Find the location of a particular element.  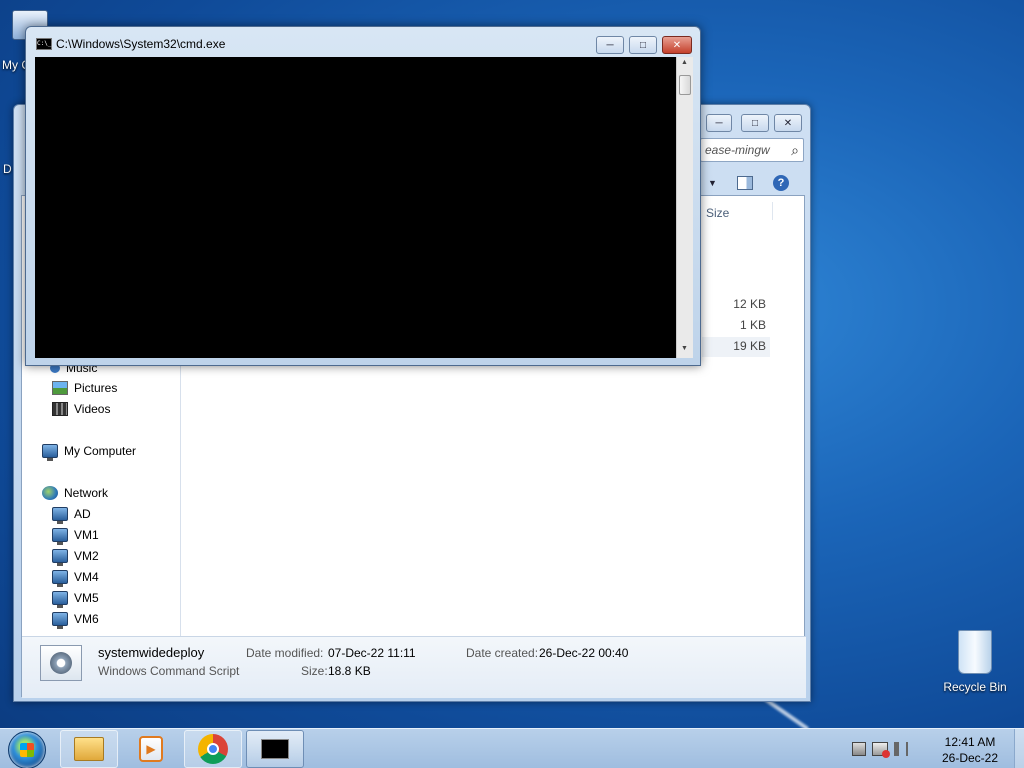

nav-item-pictures: Pictures is located at coordinates (84, 388).